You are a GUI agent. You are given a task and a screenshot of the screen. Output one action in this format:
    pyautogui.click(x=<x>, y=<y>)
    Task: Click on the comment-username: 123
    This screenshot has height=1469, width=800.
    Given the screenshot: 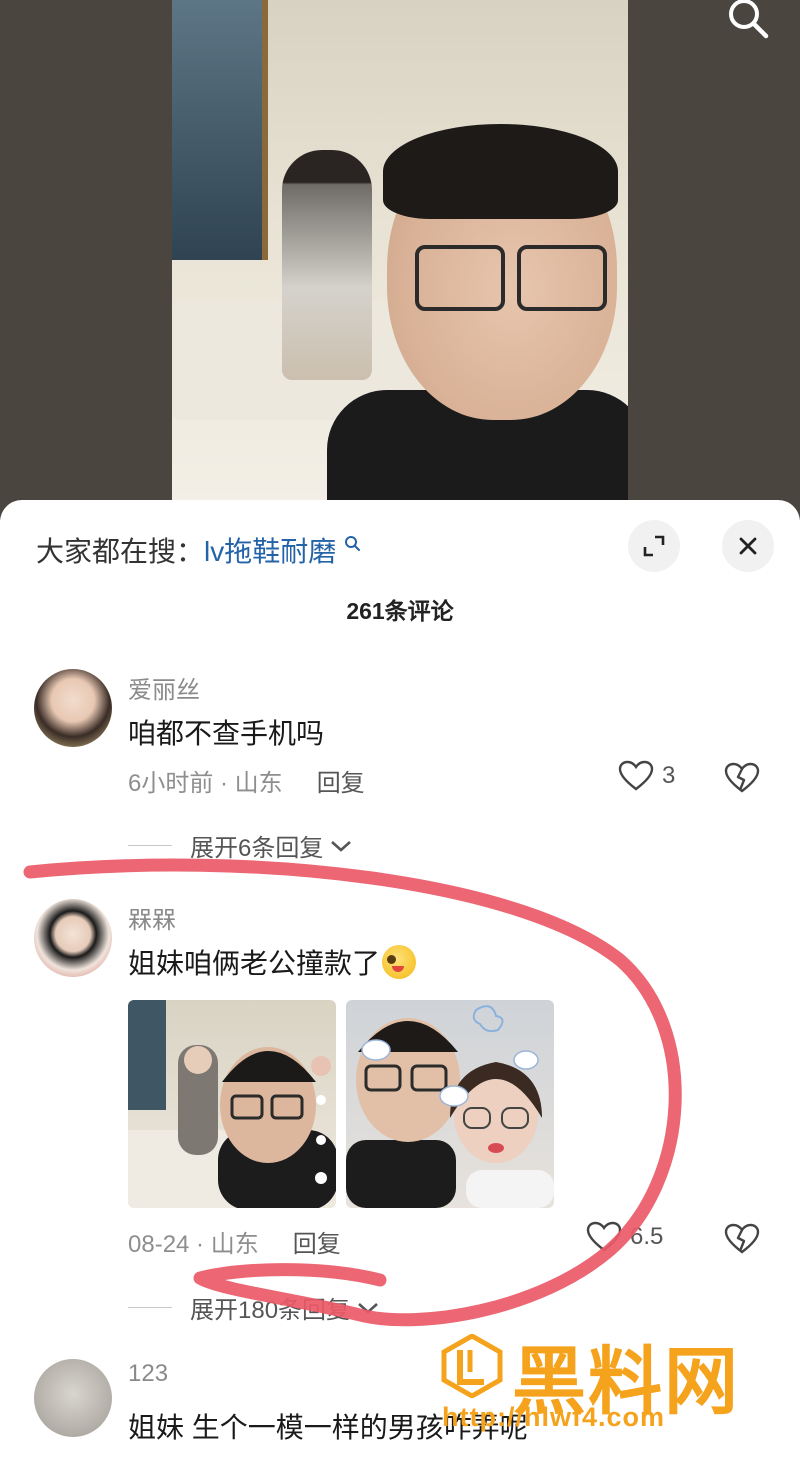 What is the action you would take?
    pyautogui.click(x=148, y=1374)
    